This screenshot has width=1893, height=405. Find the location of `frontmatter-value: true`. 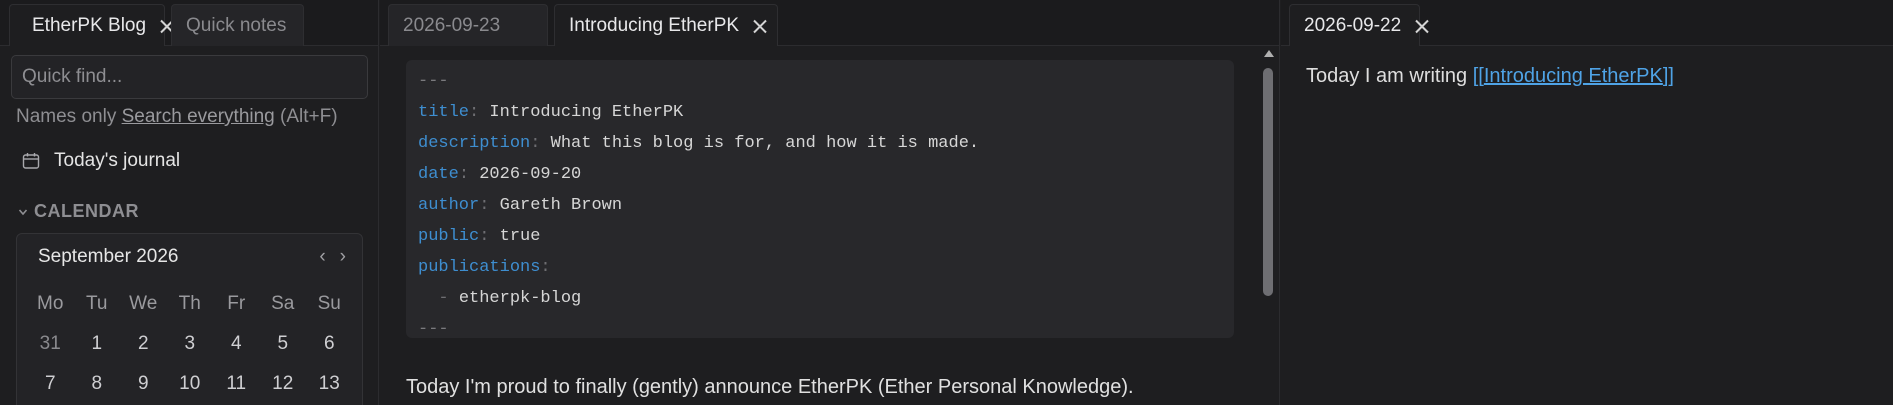

frontmatter-value: true is located at coordinates (520, 236).